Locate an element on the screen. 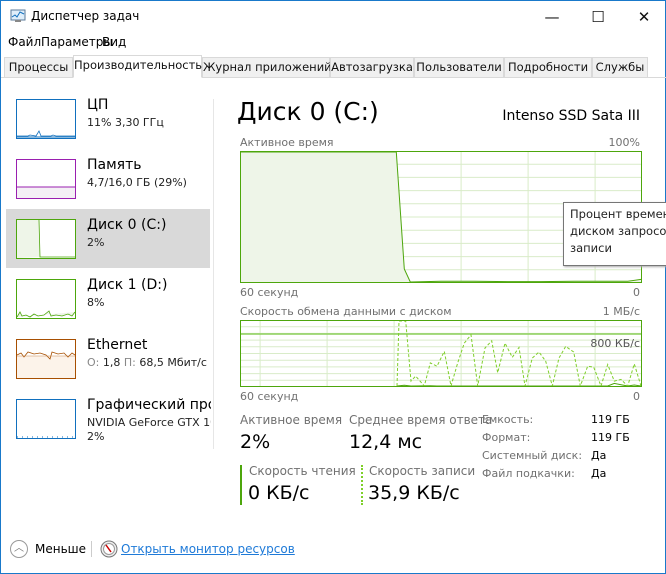 Image resolution: width=666 pixels, height=574 pixels. page-title: Диск 0 (C:) is located at coordinates (308, 111).